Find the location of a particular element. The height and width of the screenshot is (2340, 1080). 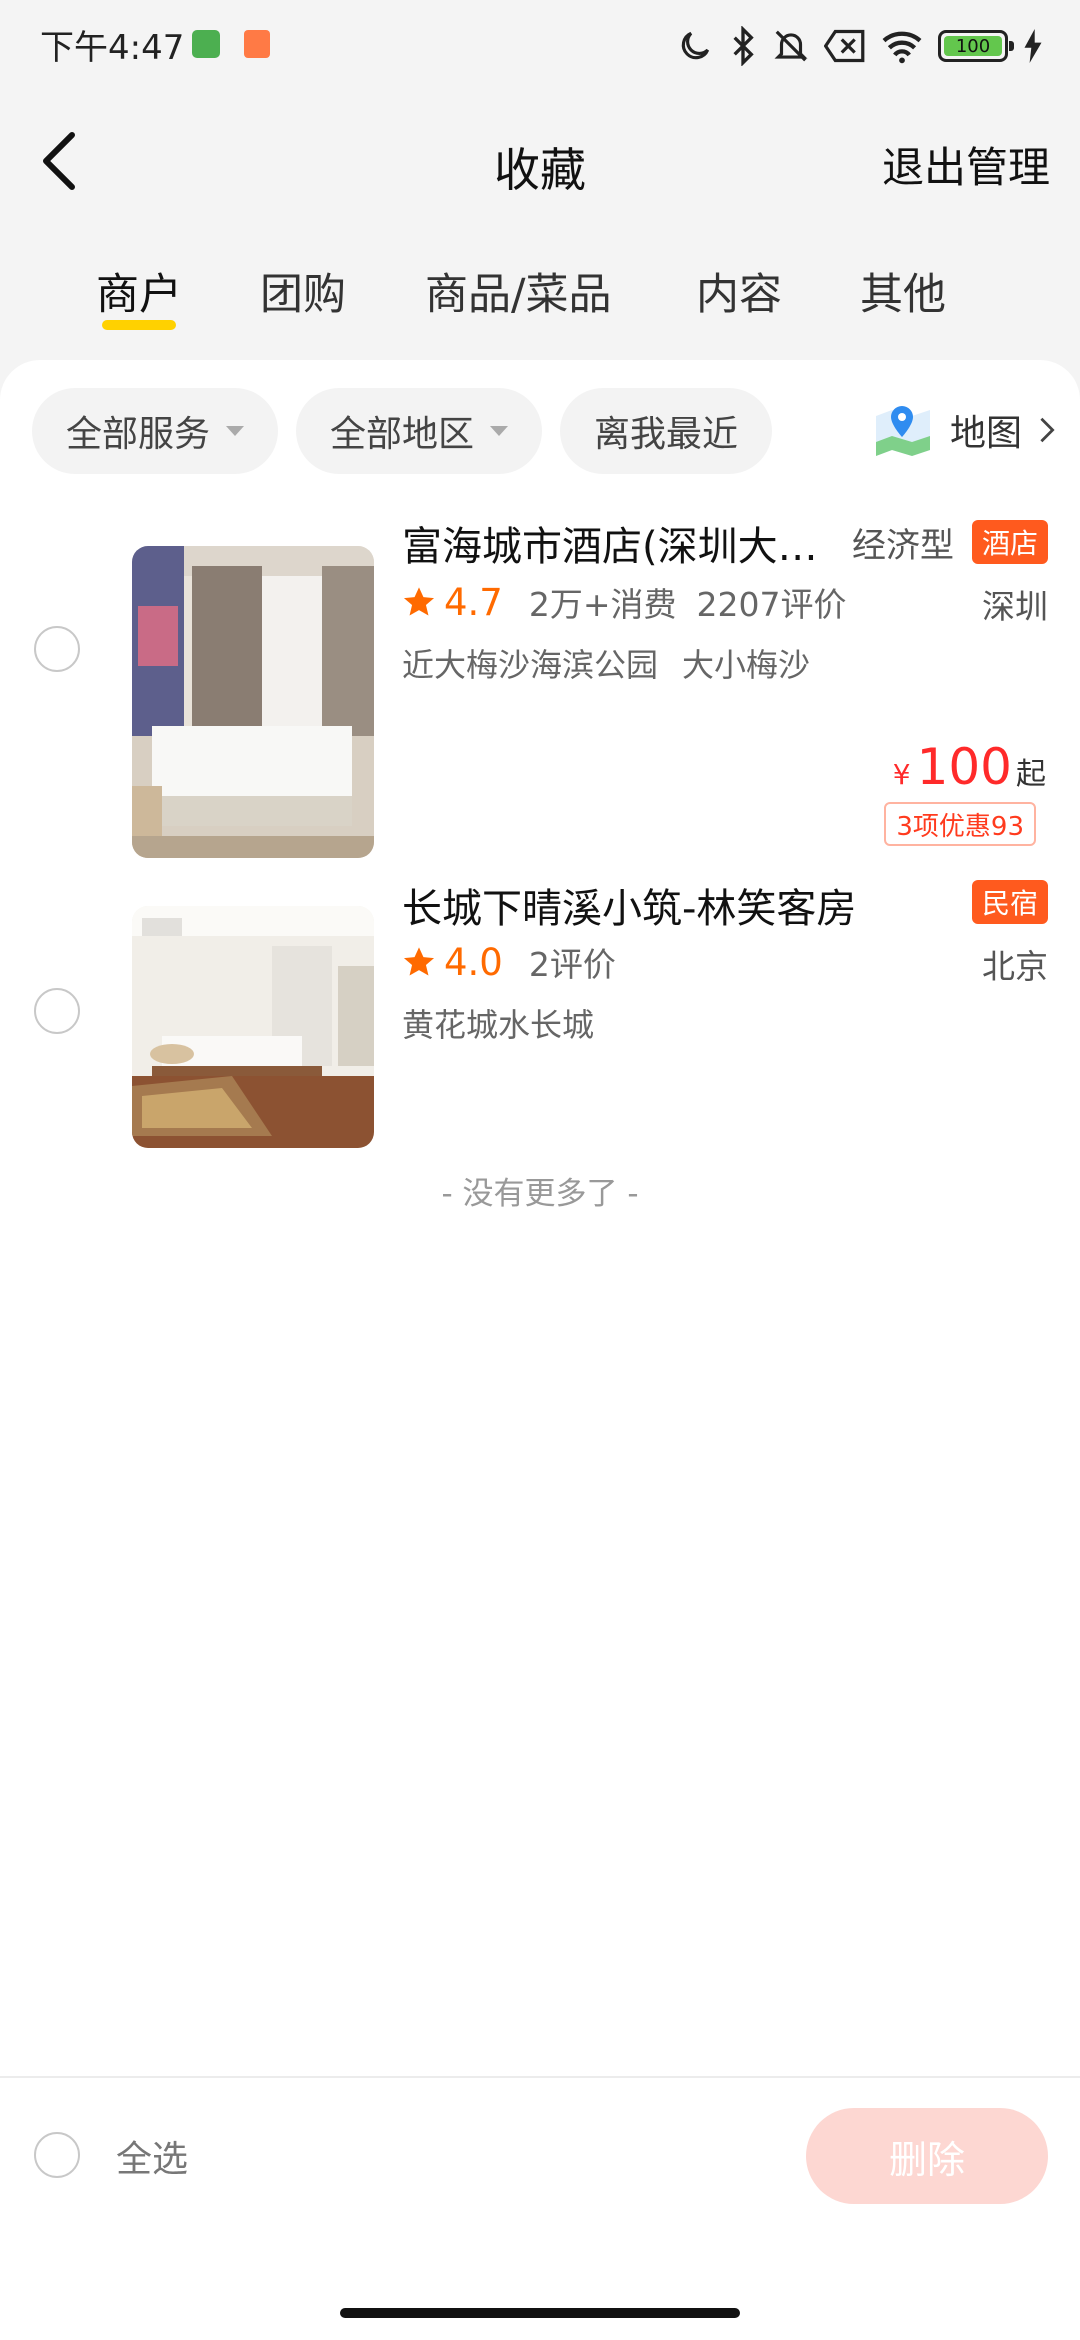

bell-off-icon is located at coordinates (791, 46).